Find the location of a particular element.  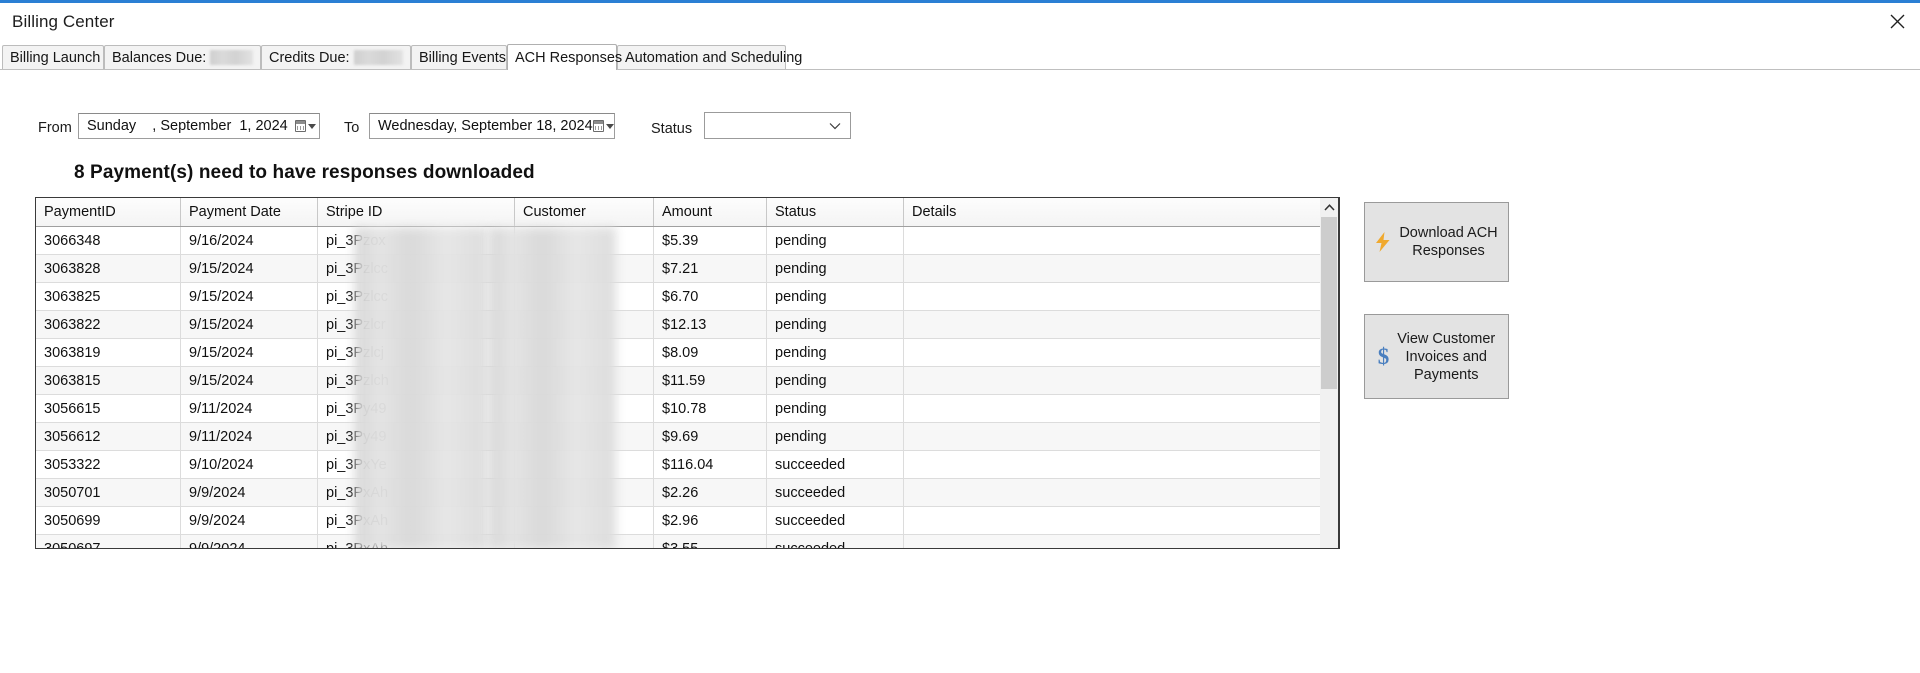

to-date-input: Wednesday, September 18, 2024 is located at coordinates (492, 126).